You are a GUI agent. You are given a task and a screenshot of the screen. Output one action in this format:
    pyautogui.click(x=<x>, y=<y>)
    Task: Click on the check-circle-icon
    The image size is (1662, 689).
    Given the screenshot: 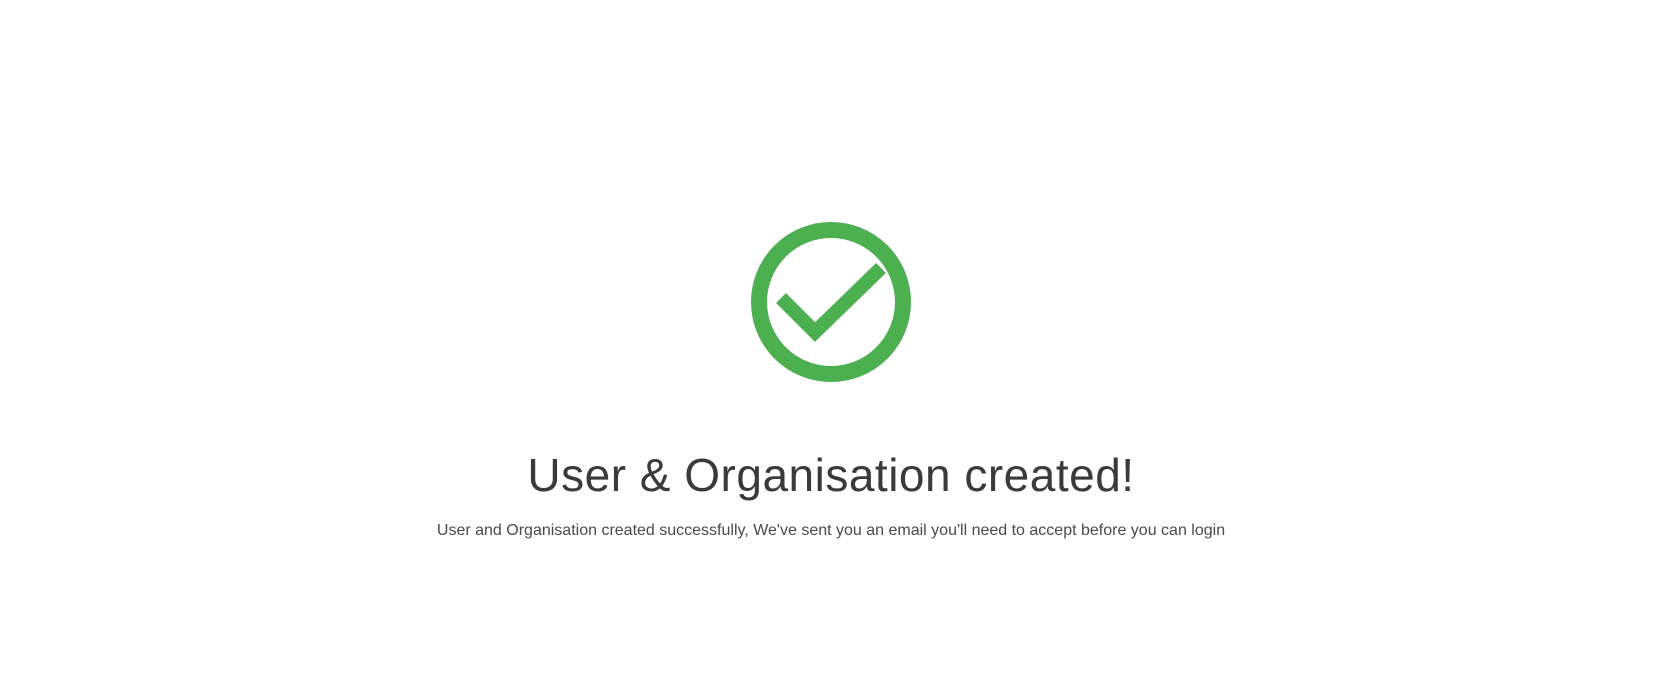 What is the action you would take?
    pyautogui.click(x=831, y=302)
    